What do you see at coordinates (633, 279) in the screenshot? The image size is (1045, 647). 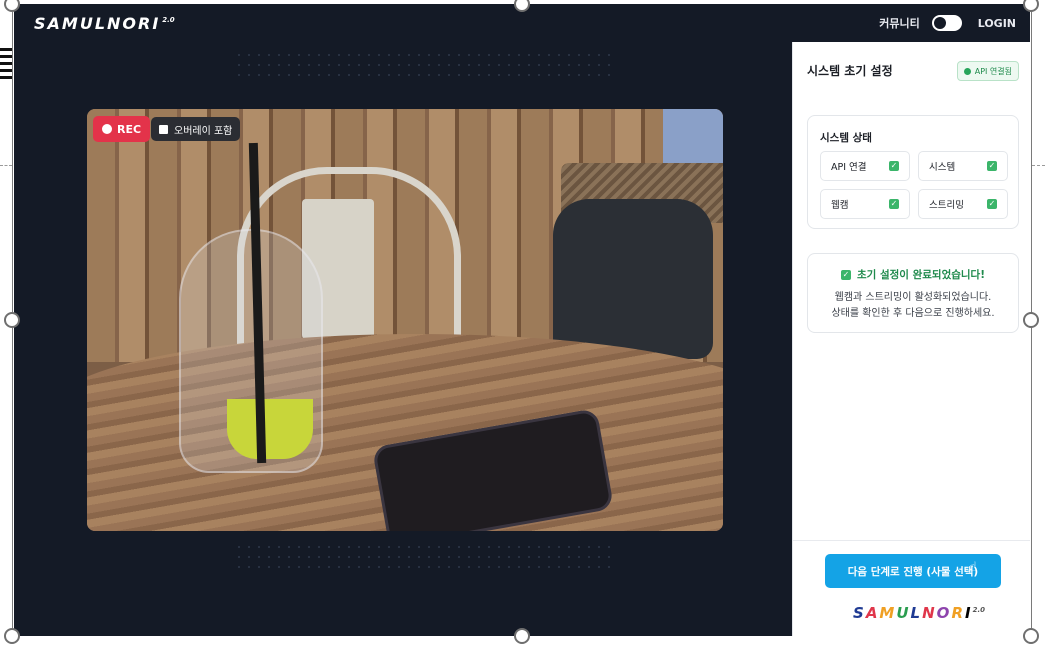 I see `backpack` at bounding box center [633, 279].